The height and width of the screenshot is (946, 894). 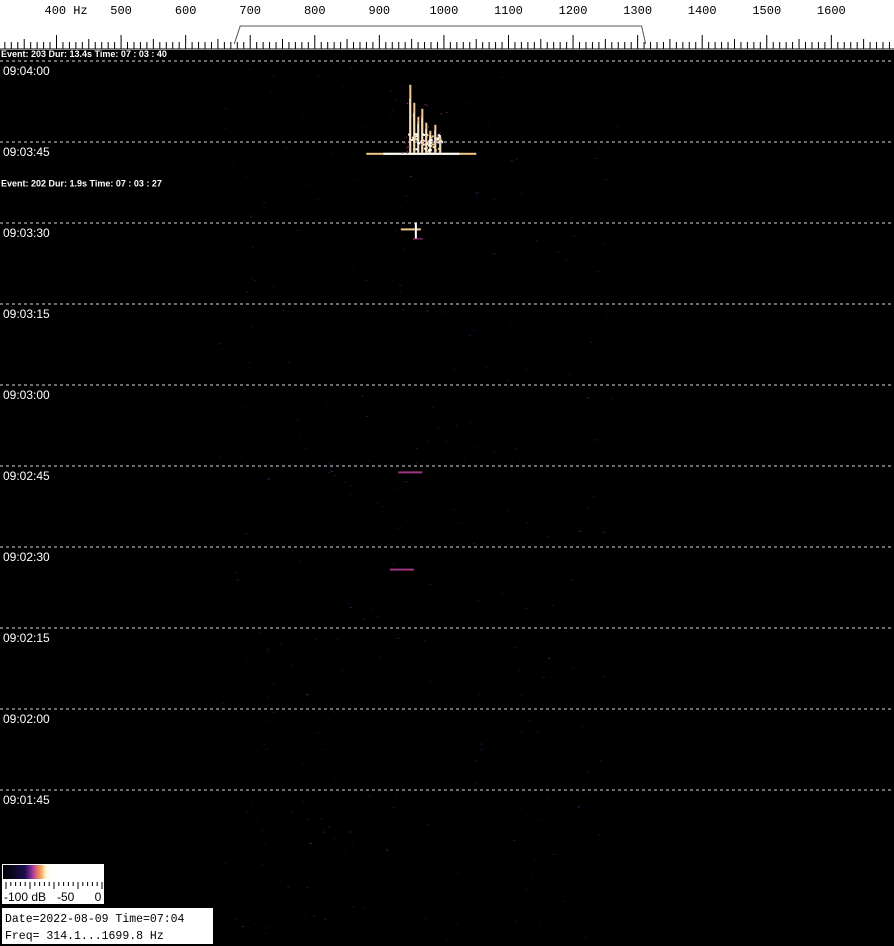 I want to click on frequency-tick-label: 1100, so click(x=508, y=11).